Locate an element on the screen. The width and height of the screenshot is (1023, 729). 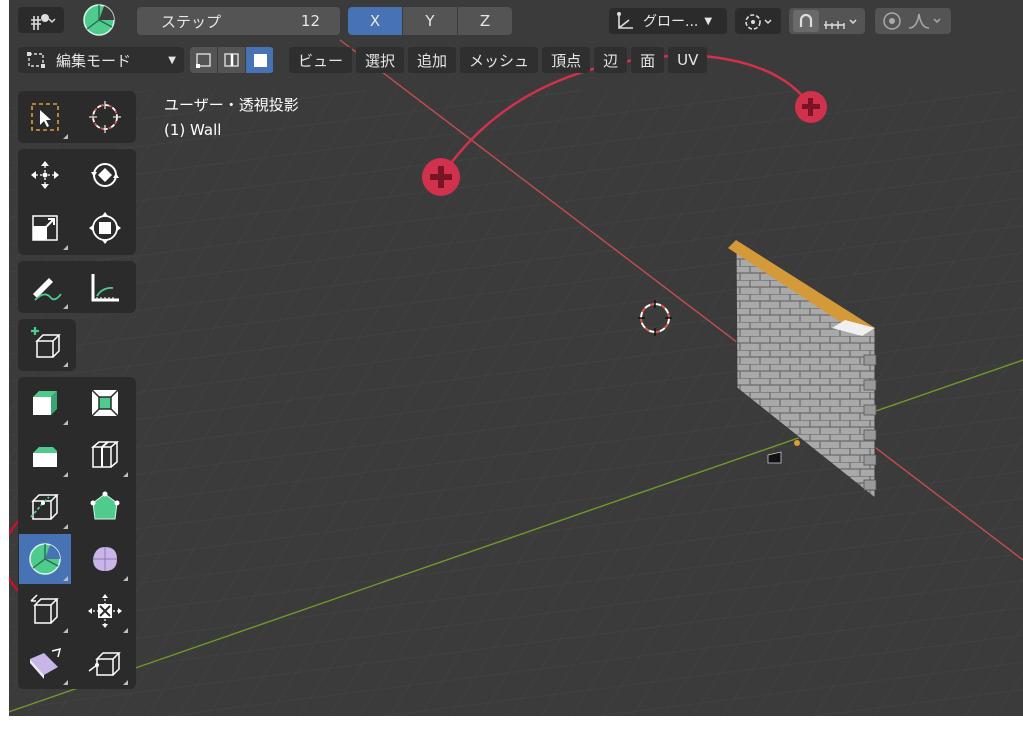
pivot-point-dropdown is located at coordinates (758, 21).